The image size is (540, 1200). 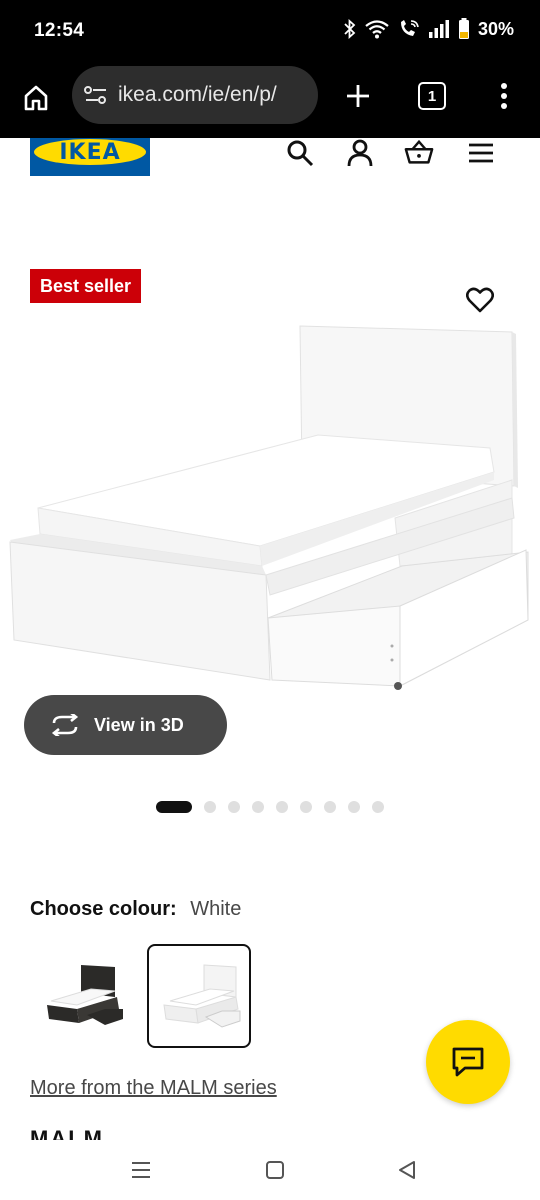 What do you see at coordinates (86, 286) in the screenshot?
I see `best-seller-badge: Best seller` at bounding box center [86, 286].